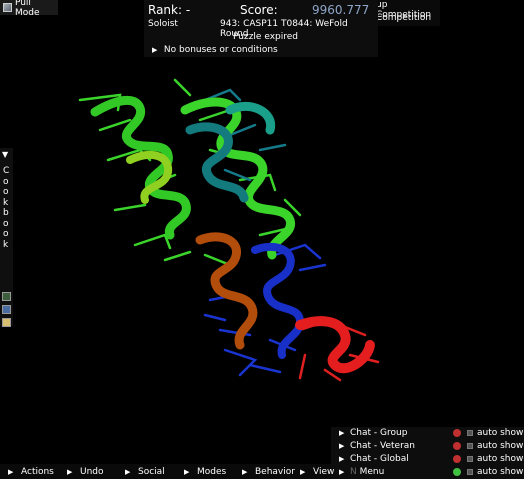 The height and width of the screenshot is (479, 524). What do you see at coordinates (382, 446) in the screenshot?
I see `chat-label: Chat - Veteran` at bounding box center [382, 446].